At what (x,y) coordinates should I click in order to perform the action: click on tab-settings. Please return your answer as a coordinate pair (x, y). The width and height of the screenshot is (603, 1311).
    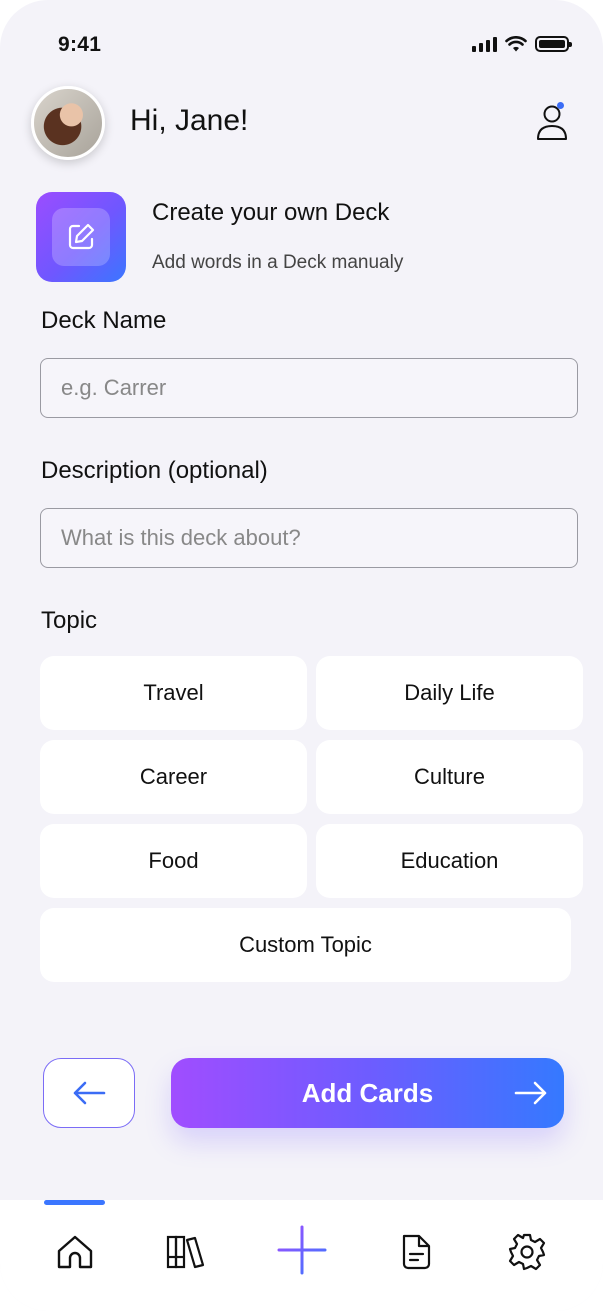
    Looking at the image, I should click on (527, 1252).